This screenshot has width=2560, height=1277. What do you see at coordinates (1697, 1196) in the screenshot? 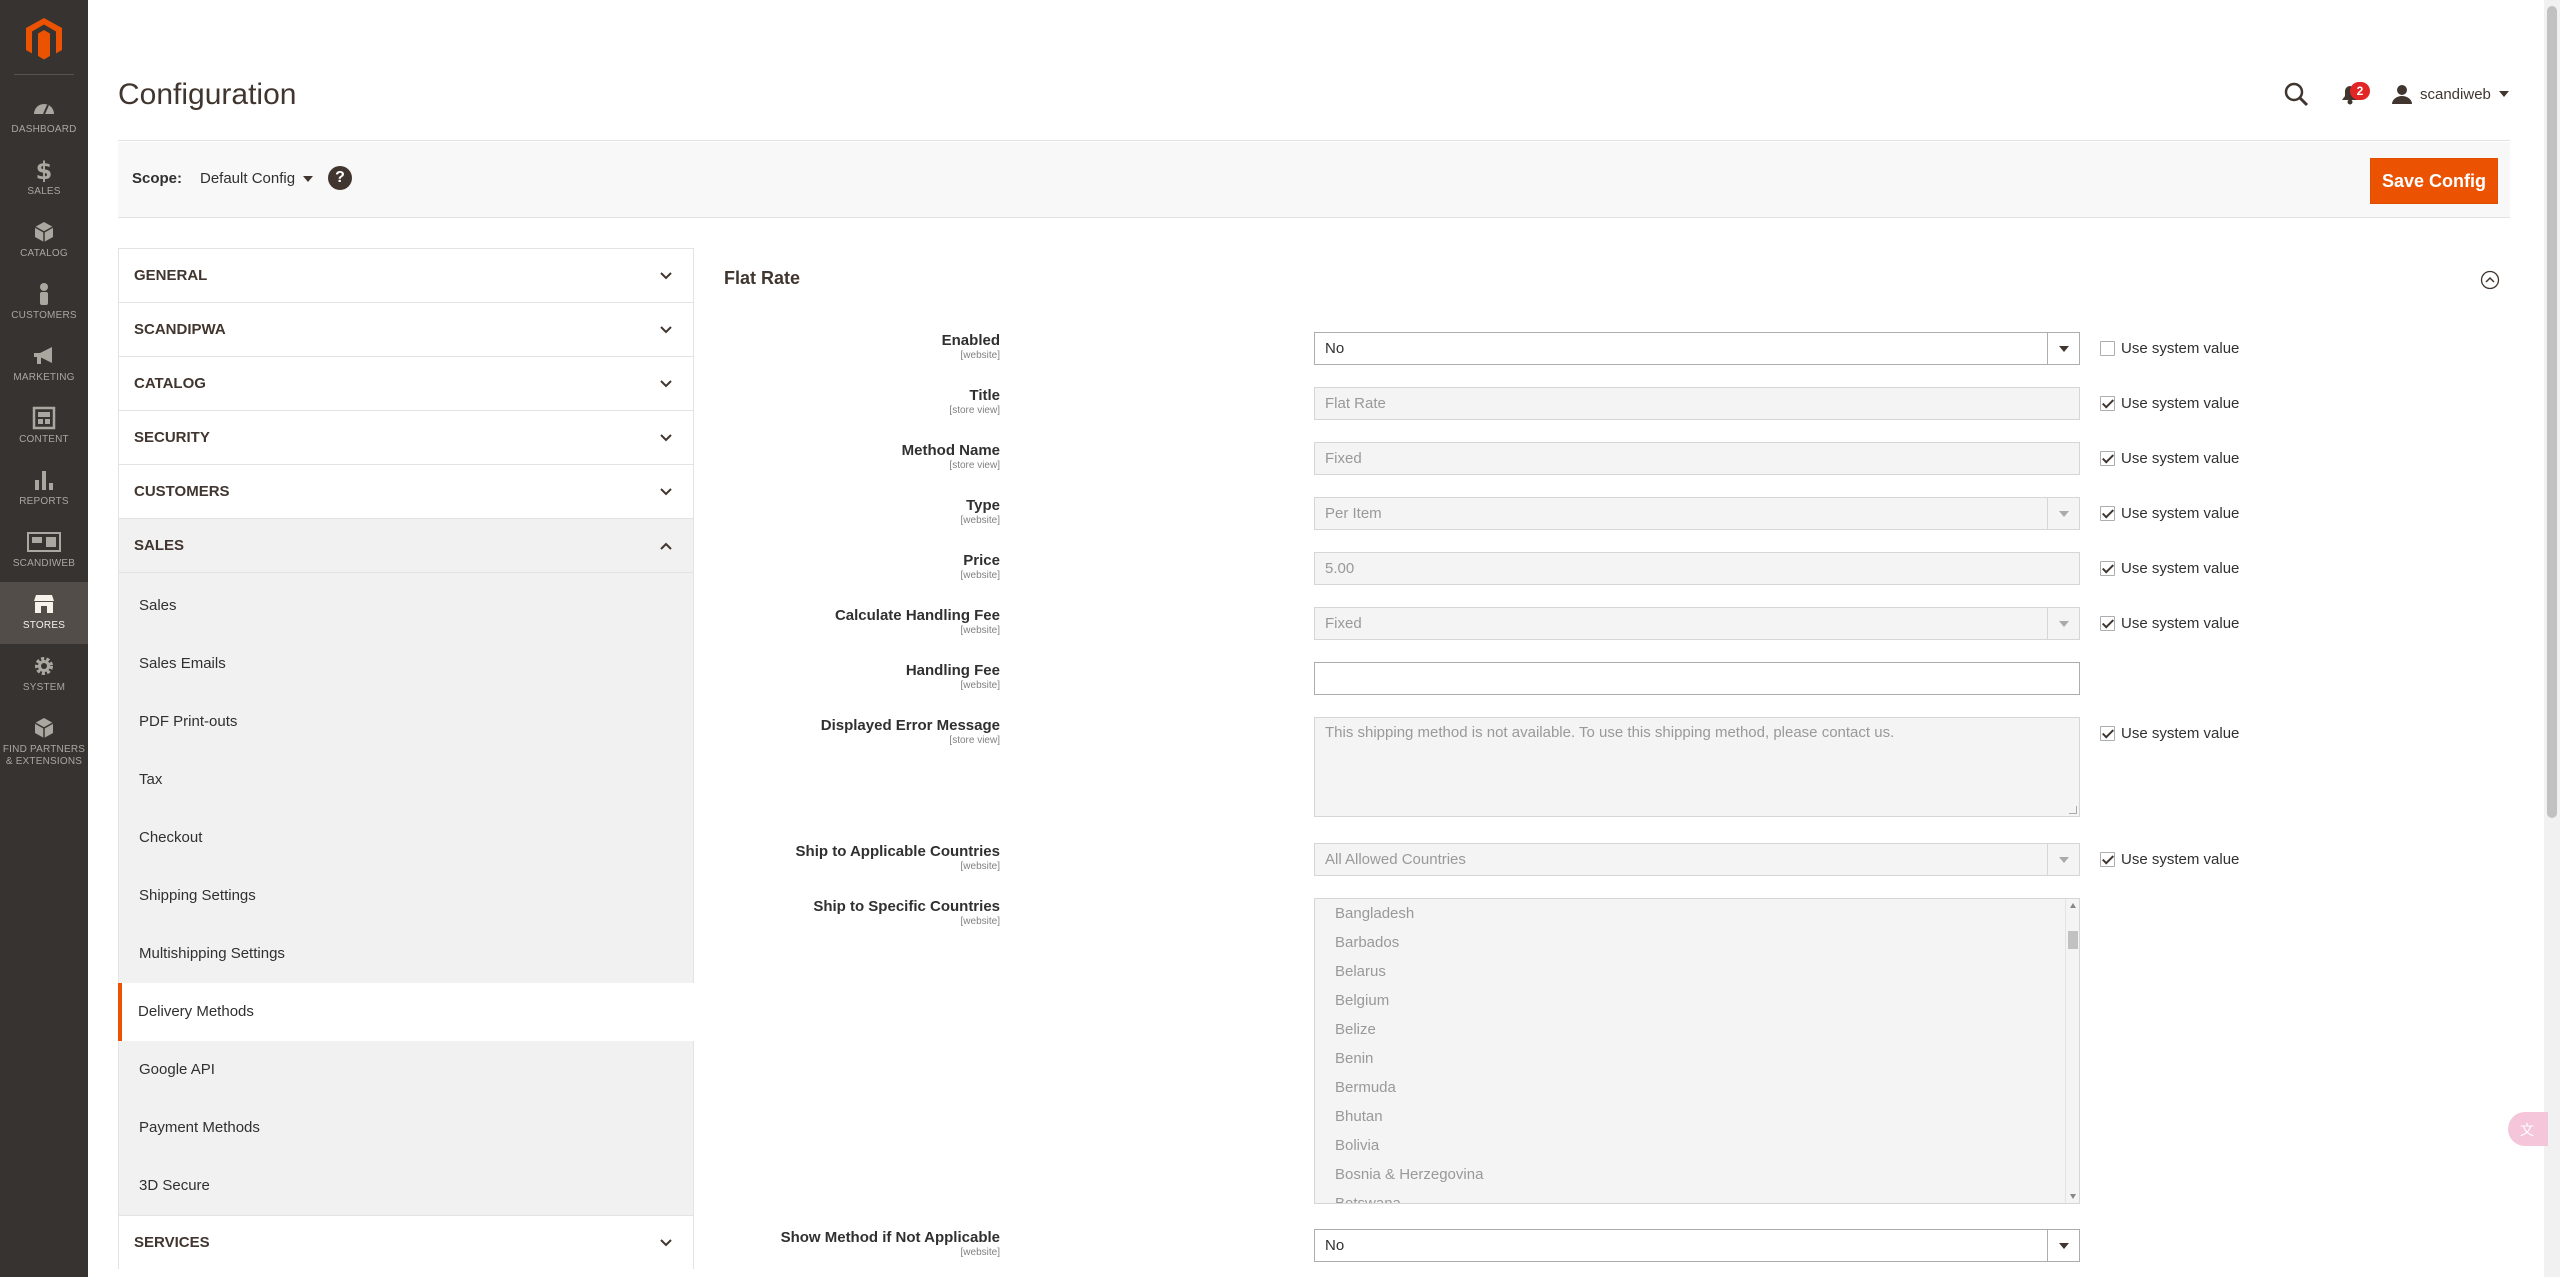
I see `country-option: Botswana` at bounding box center [1697, 1196].